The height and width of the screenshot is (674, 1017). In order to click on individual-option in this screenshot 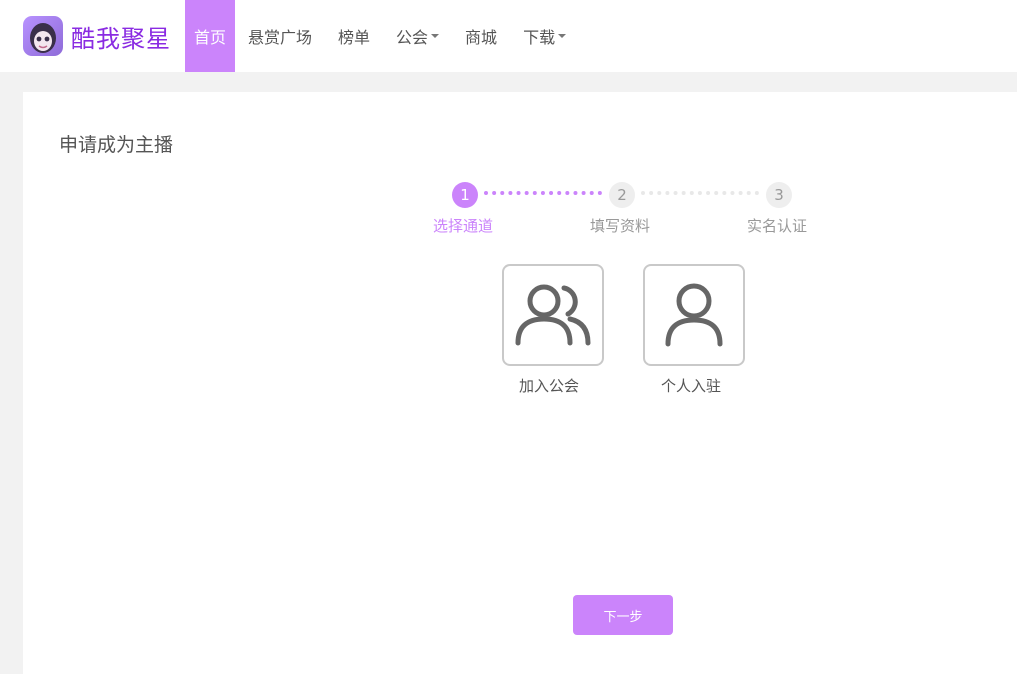, I will do `click(694, 315)`.